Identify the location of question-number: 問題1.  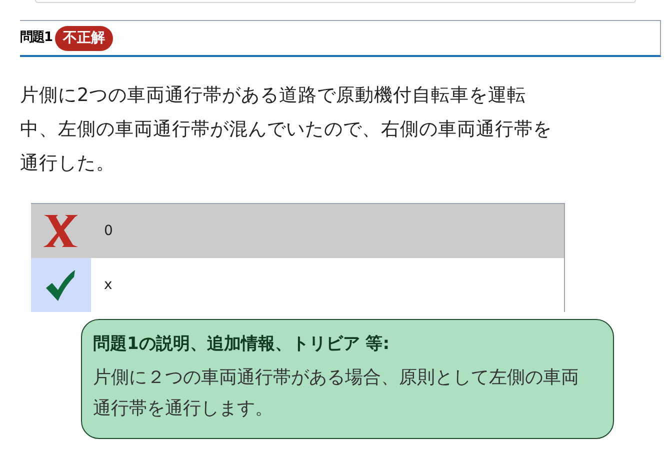
(36, 38).